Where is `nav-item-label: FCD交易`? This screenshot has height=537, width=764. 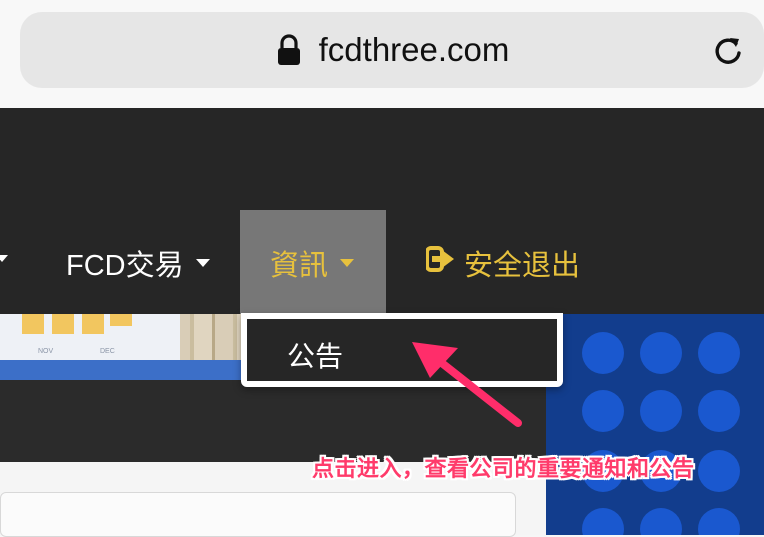 nav-item-label: FCD交易 is located at coordinates (125, 266).